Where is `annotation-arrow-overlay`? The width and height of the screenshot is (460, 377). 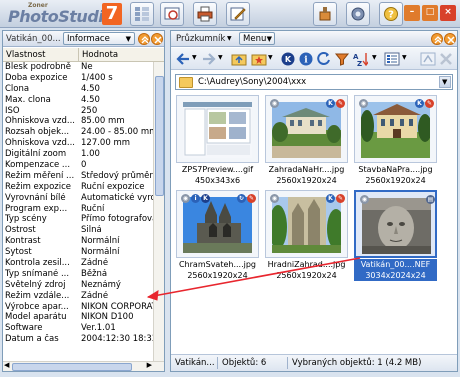 annotation-arrow-overlay is located at coordinates (253, 279).